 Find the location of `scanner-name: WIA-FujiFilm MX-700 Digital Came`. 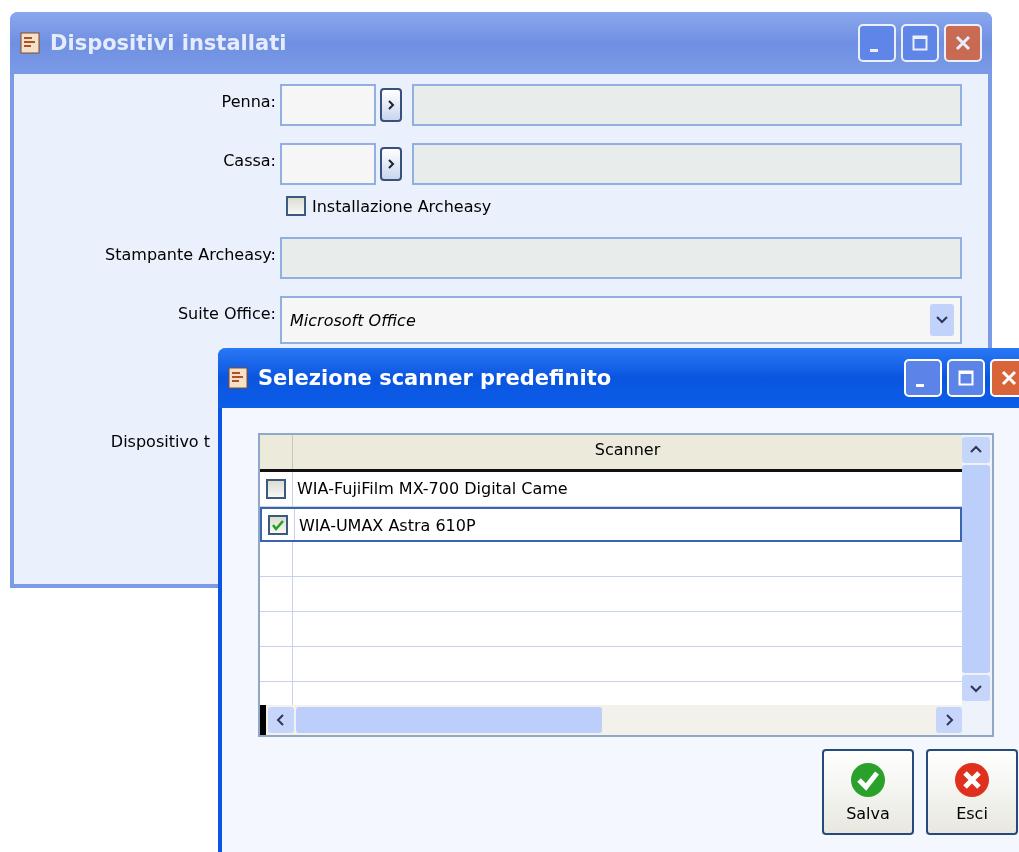

scanner-name: WIA-FujiFilm MX-700 Digital Came is located at coordinates (432, 489).